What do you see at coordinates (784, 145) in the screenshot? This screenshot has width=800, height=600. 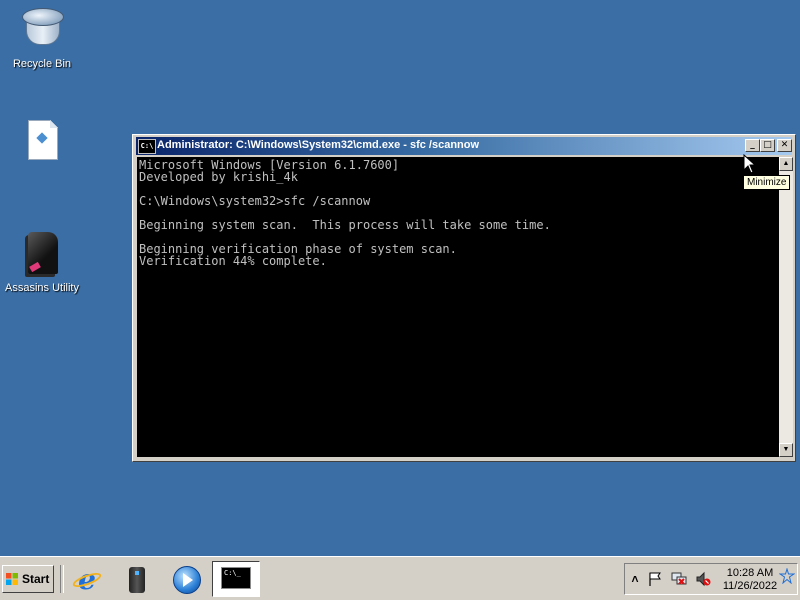 I see `close-button: ✕` at bounding box center [784, 145].